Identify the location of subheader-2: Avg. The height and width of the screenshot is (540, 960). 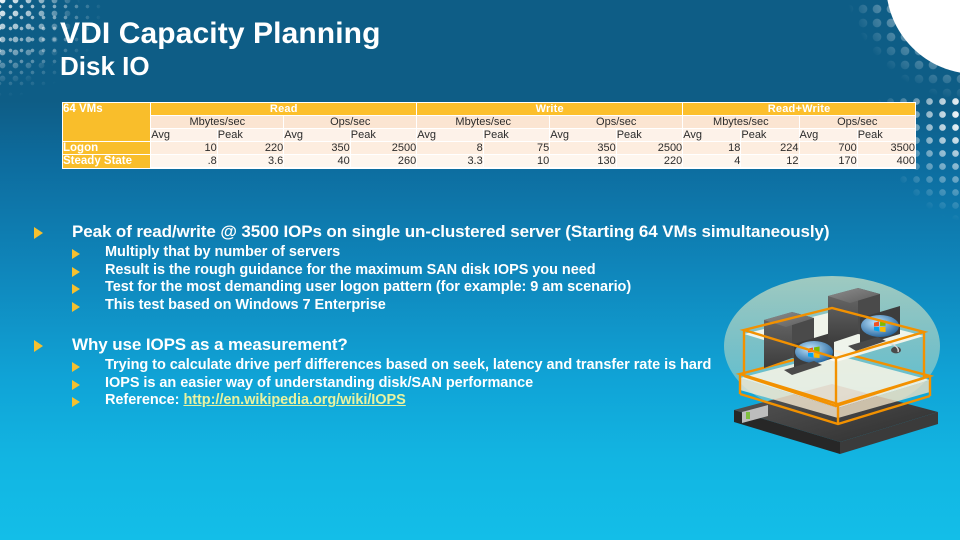
(317, 135).